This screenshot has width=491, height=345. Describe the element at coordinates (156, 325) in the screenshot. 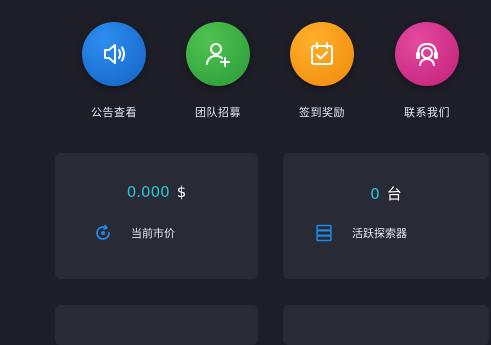

I see `stat-card-partial-left` at that location.